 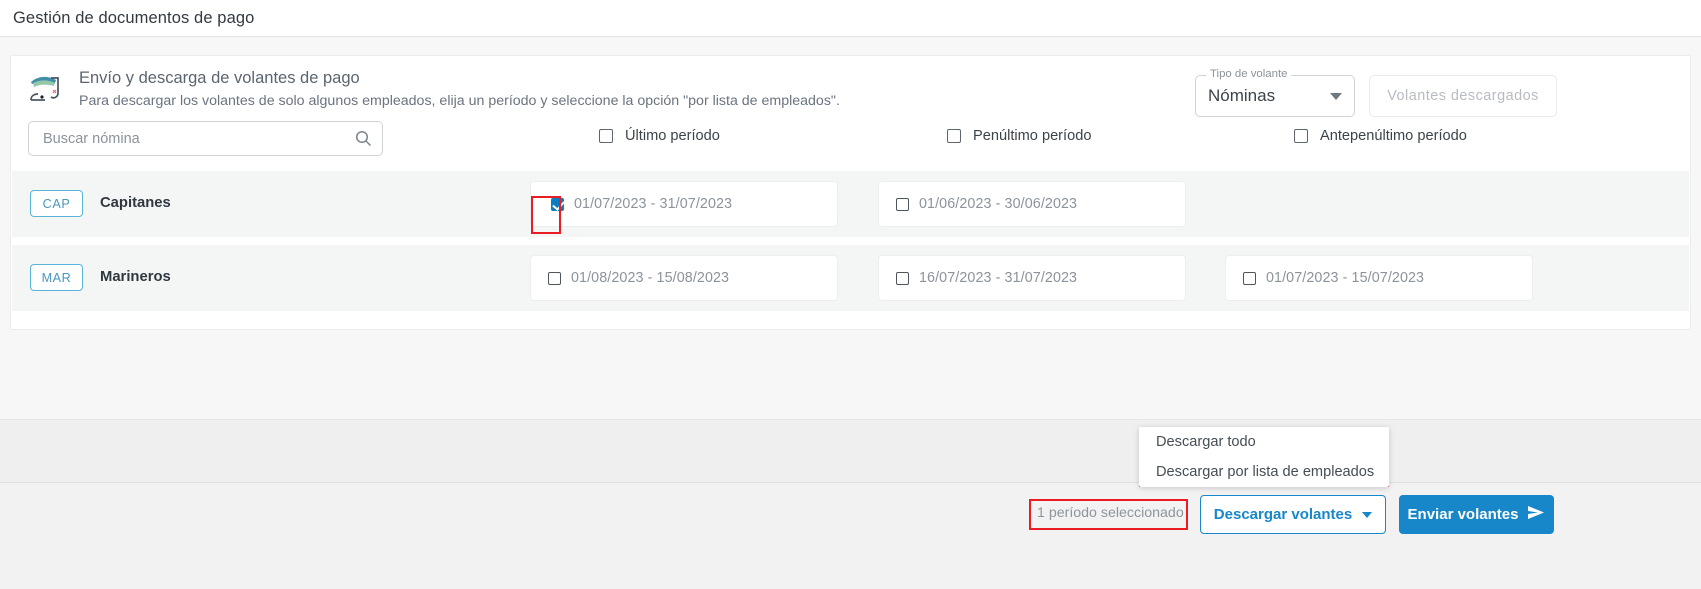 What do you see at coordinates (1463, 514) in the screenshot?
I see `send-payslips-label: Enviar volantes` at bounding box center [1463, 514].